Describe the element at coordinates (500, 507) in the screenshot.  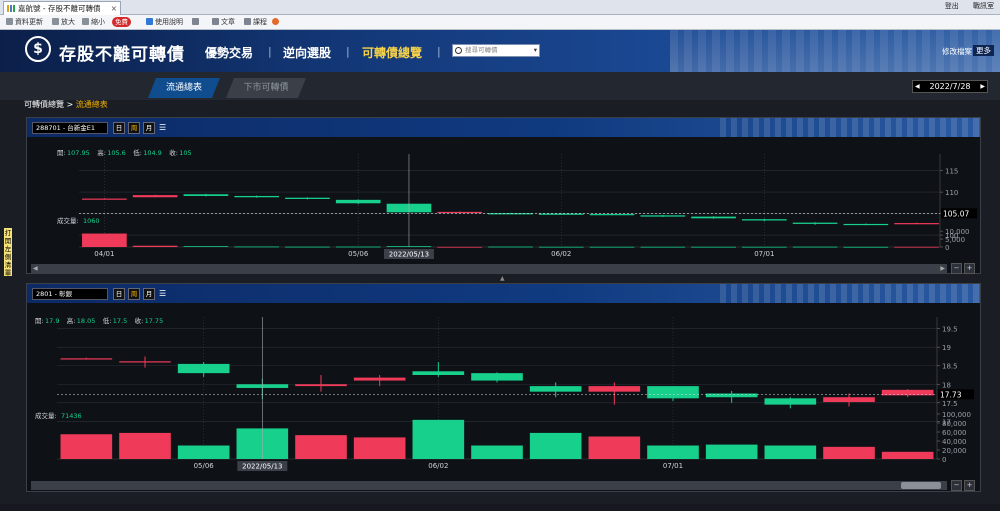
I see `page-footer` at that location.